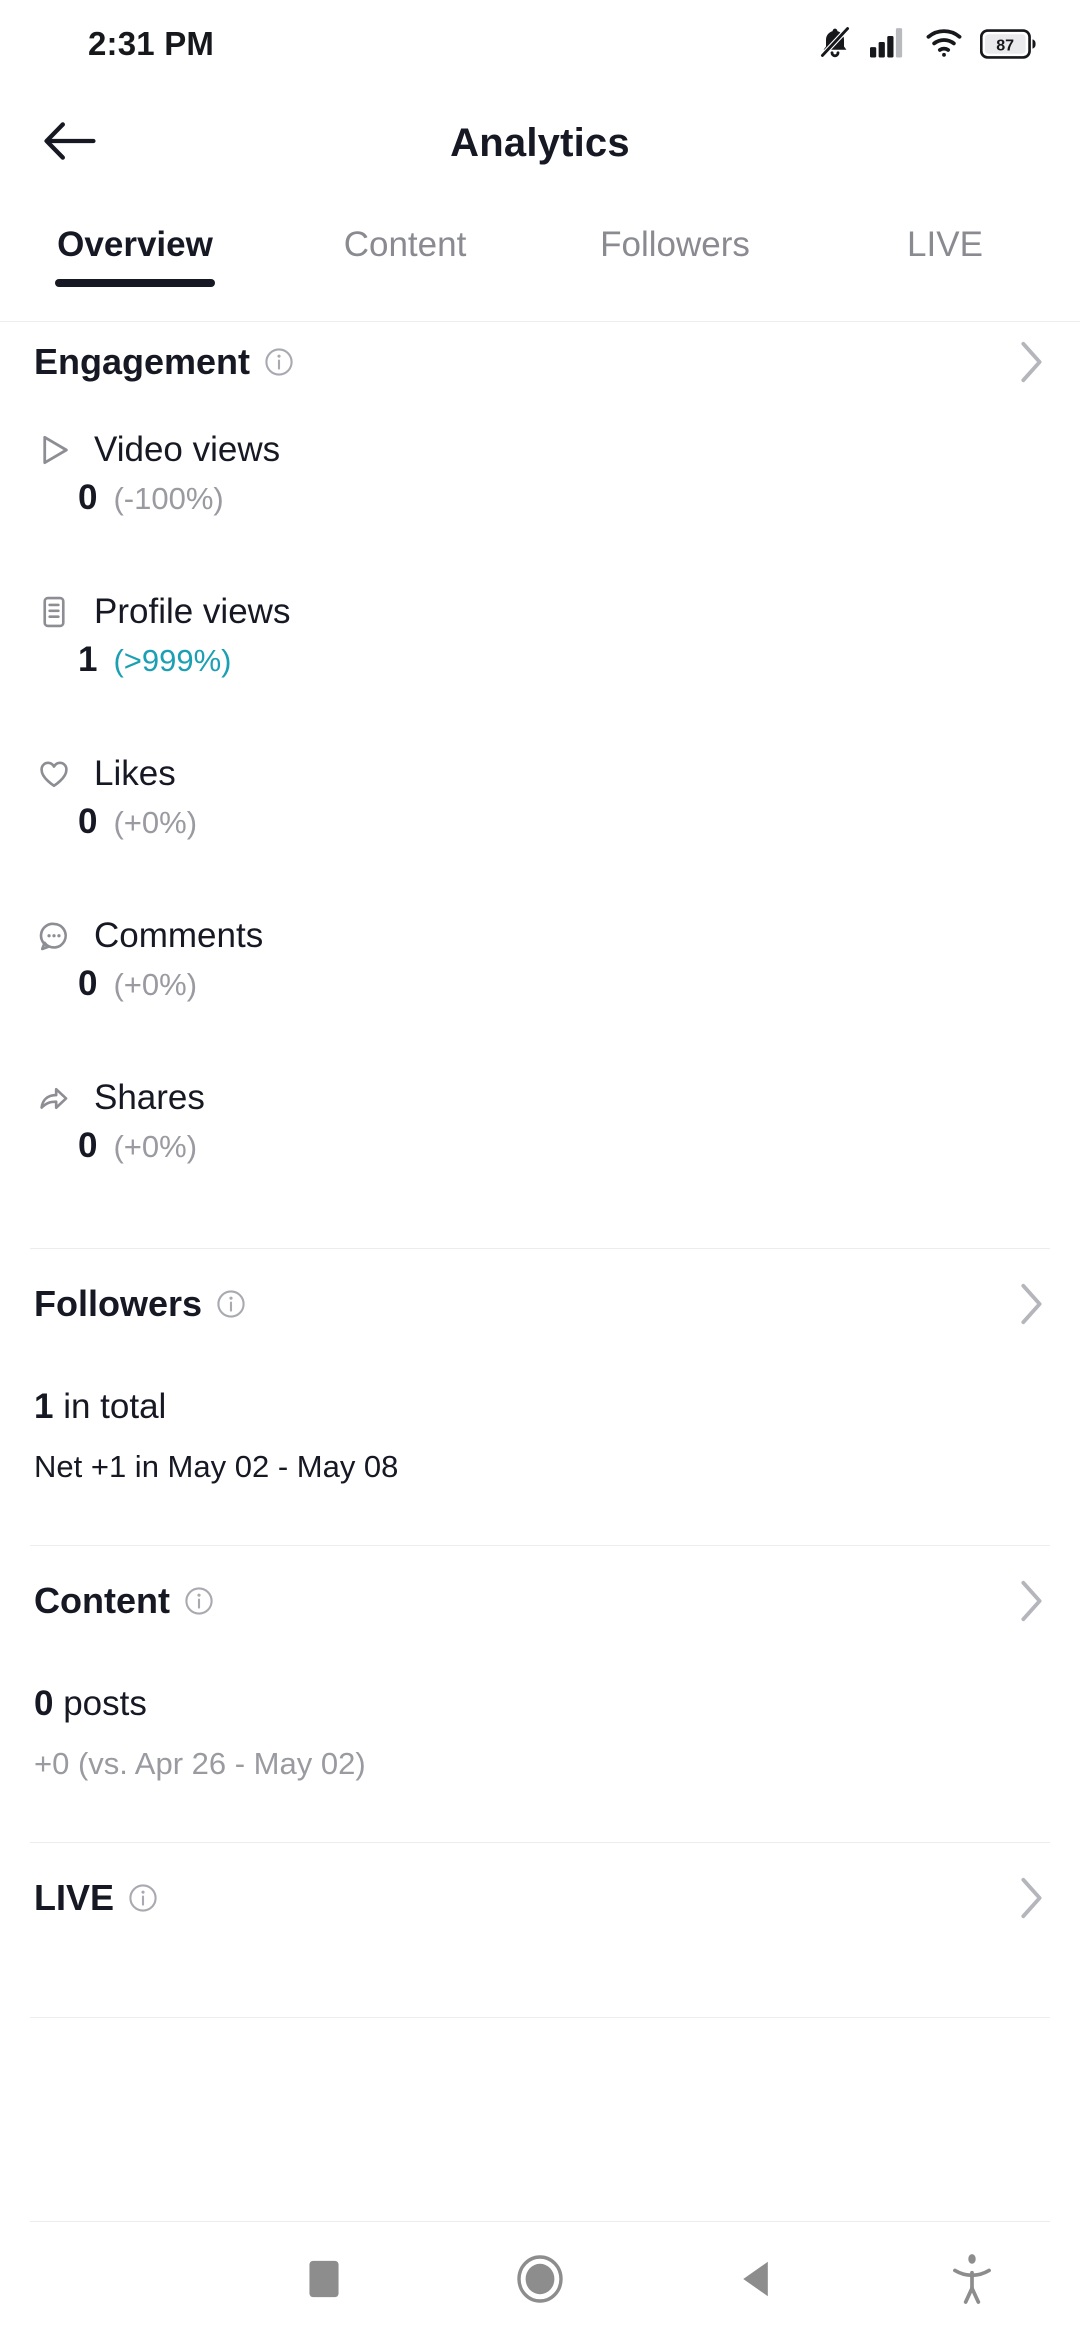 This screenshot has height=2340, width=1080. Describe the element at coordinates (945, 235) in the screenshot. I see `tab-live: LIVE` at that location.